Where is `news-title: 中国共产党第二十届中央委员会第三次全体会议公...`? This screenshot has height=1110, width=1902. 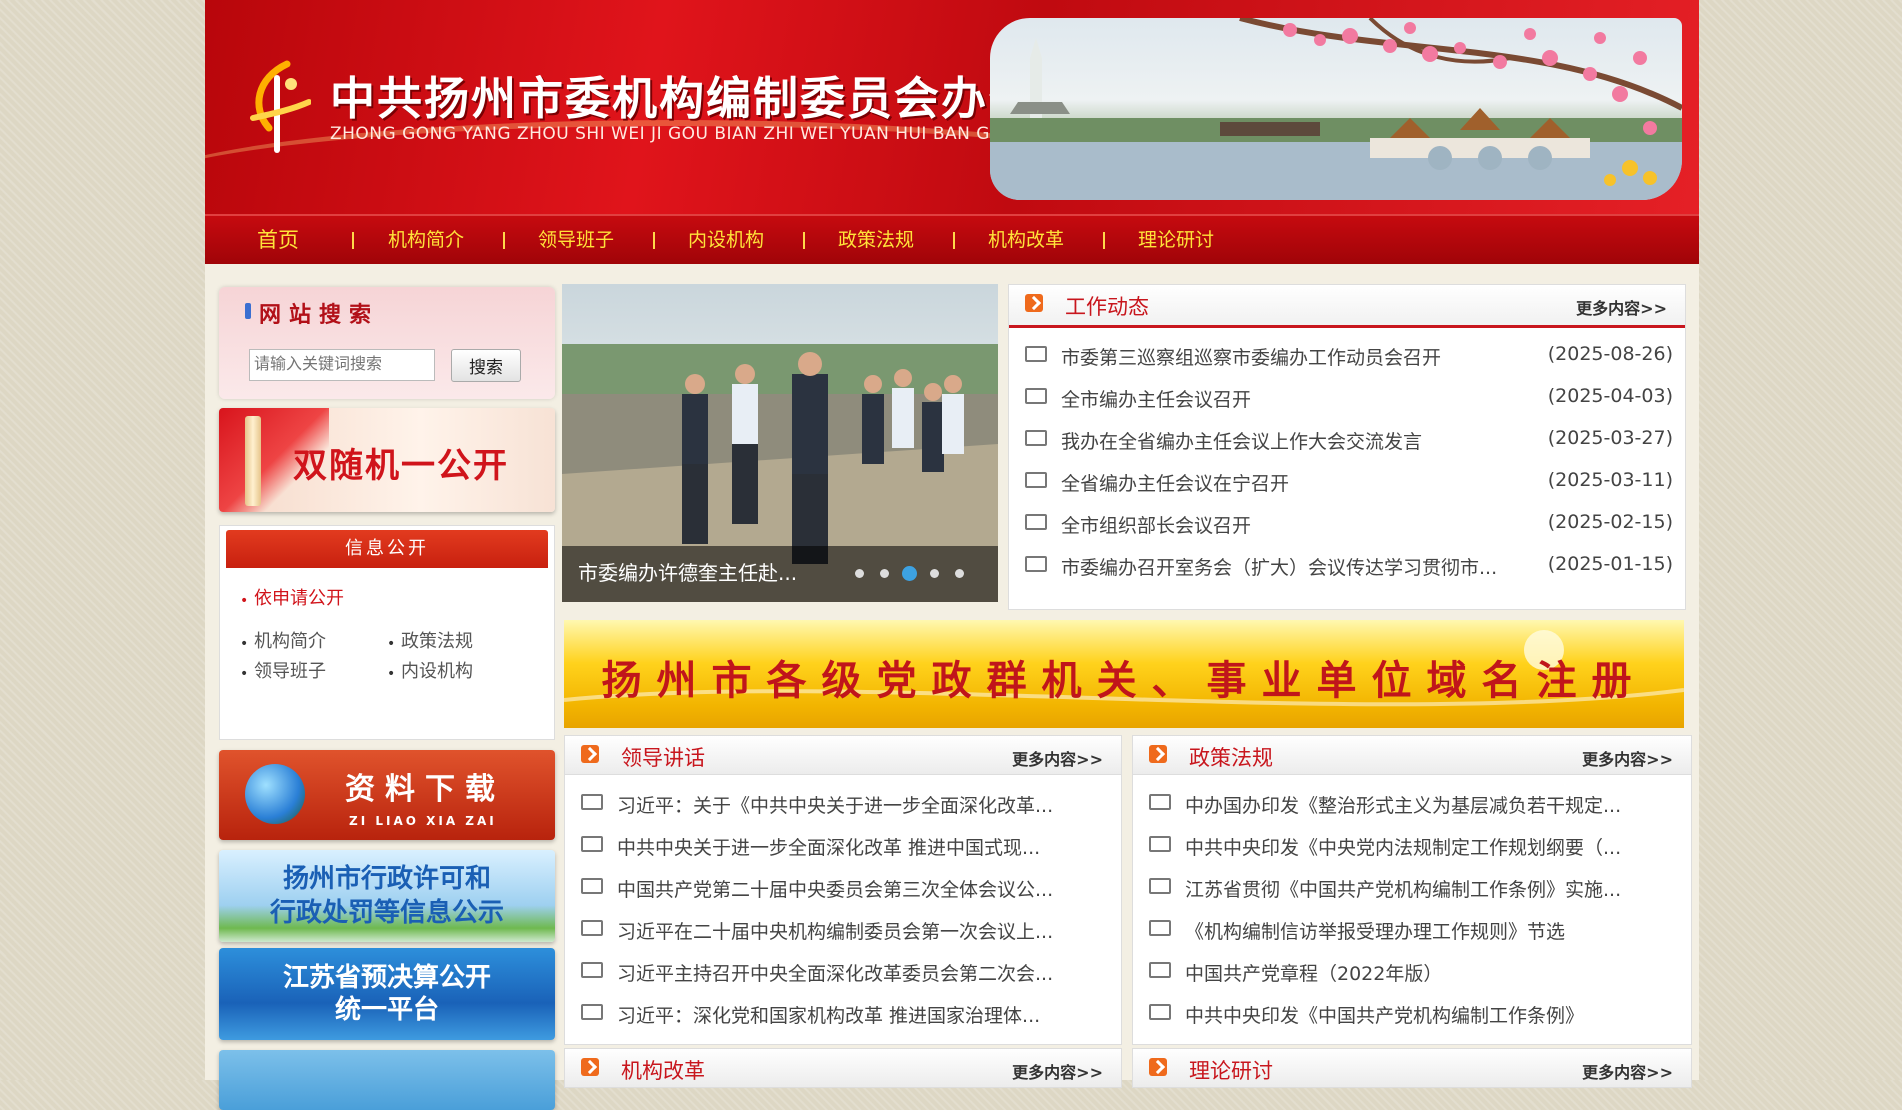 news-title: 中国共产党第二十届中央委员会第三次全体会议公... is located at coordinates (835, 890).